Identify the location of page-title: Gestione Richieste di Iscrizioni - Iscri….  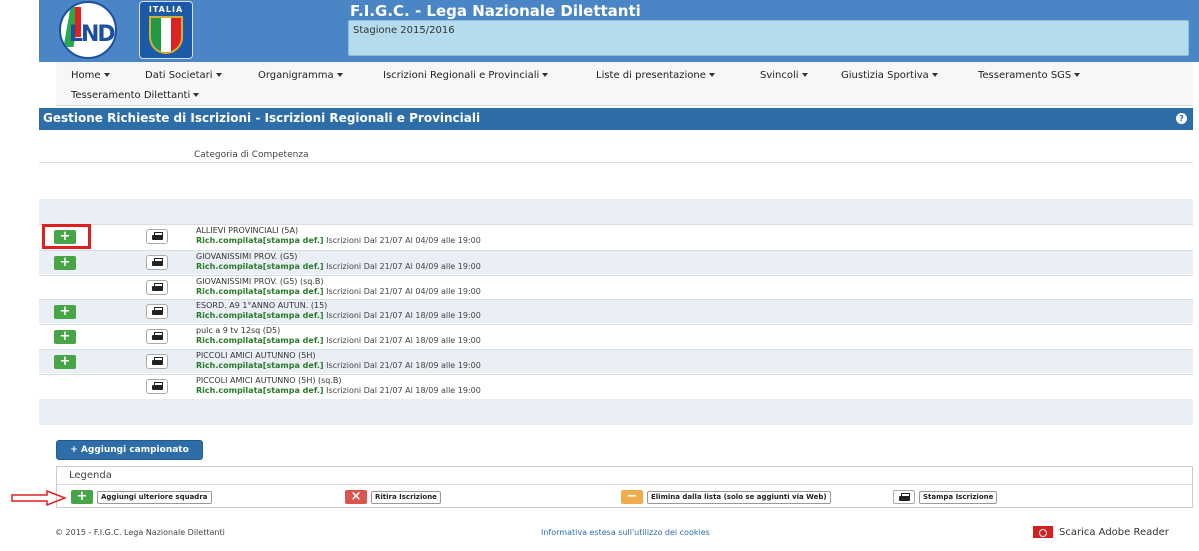
(262, 118).